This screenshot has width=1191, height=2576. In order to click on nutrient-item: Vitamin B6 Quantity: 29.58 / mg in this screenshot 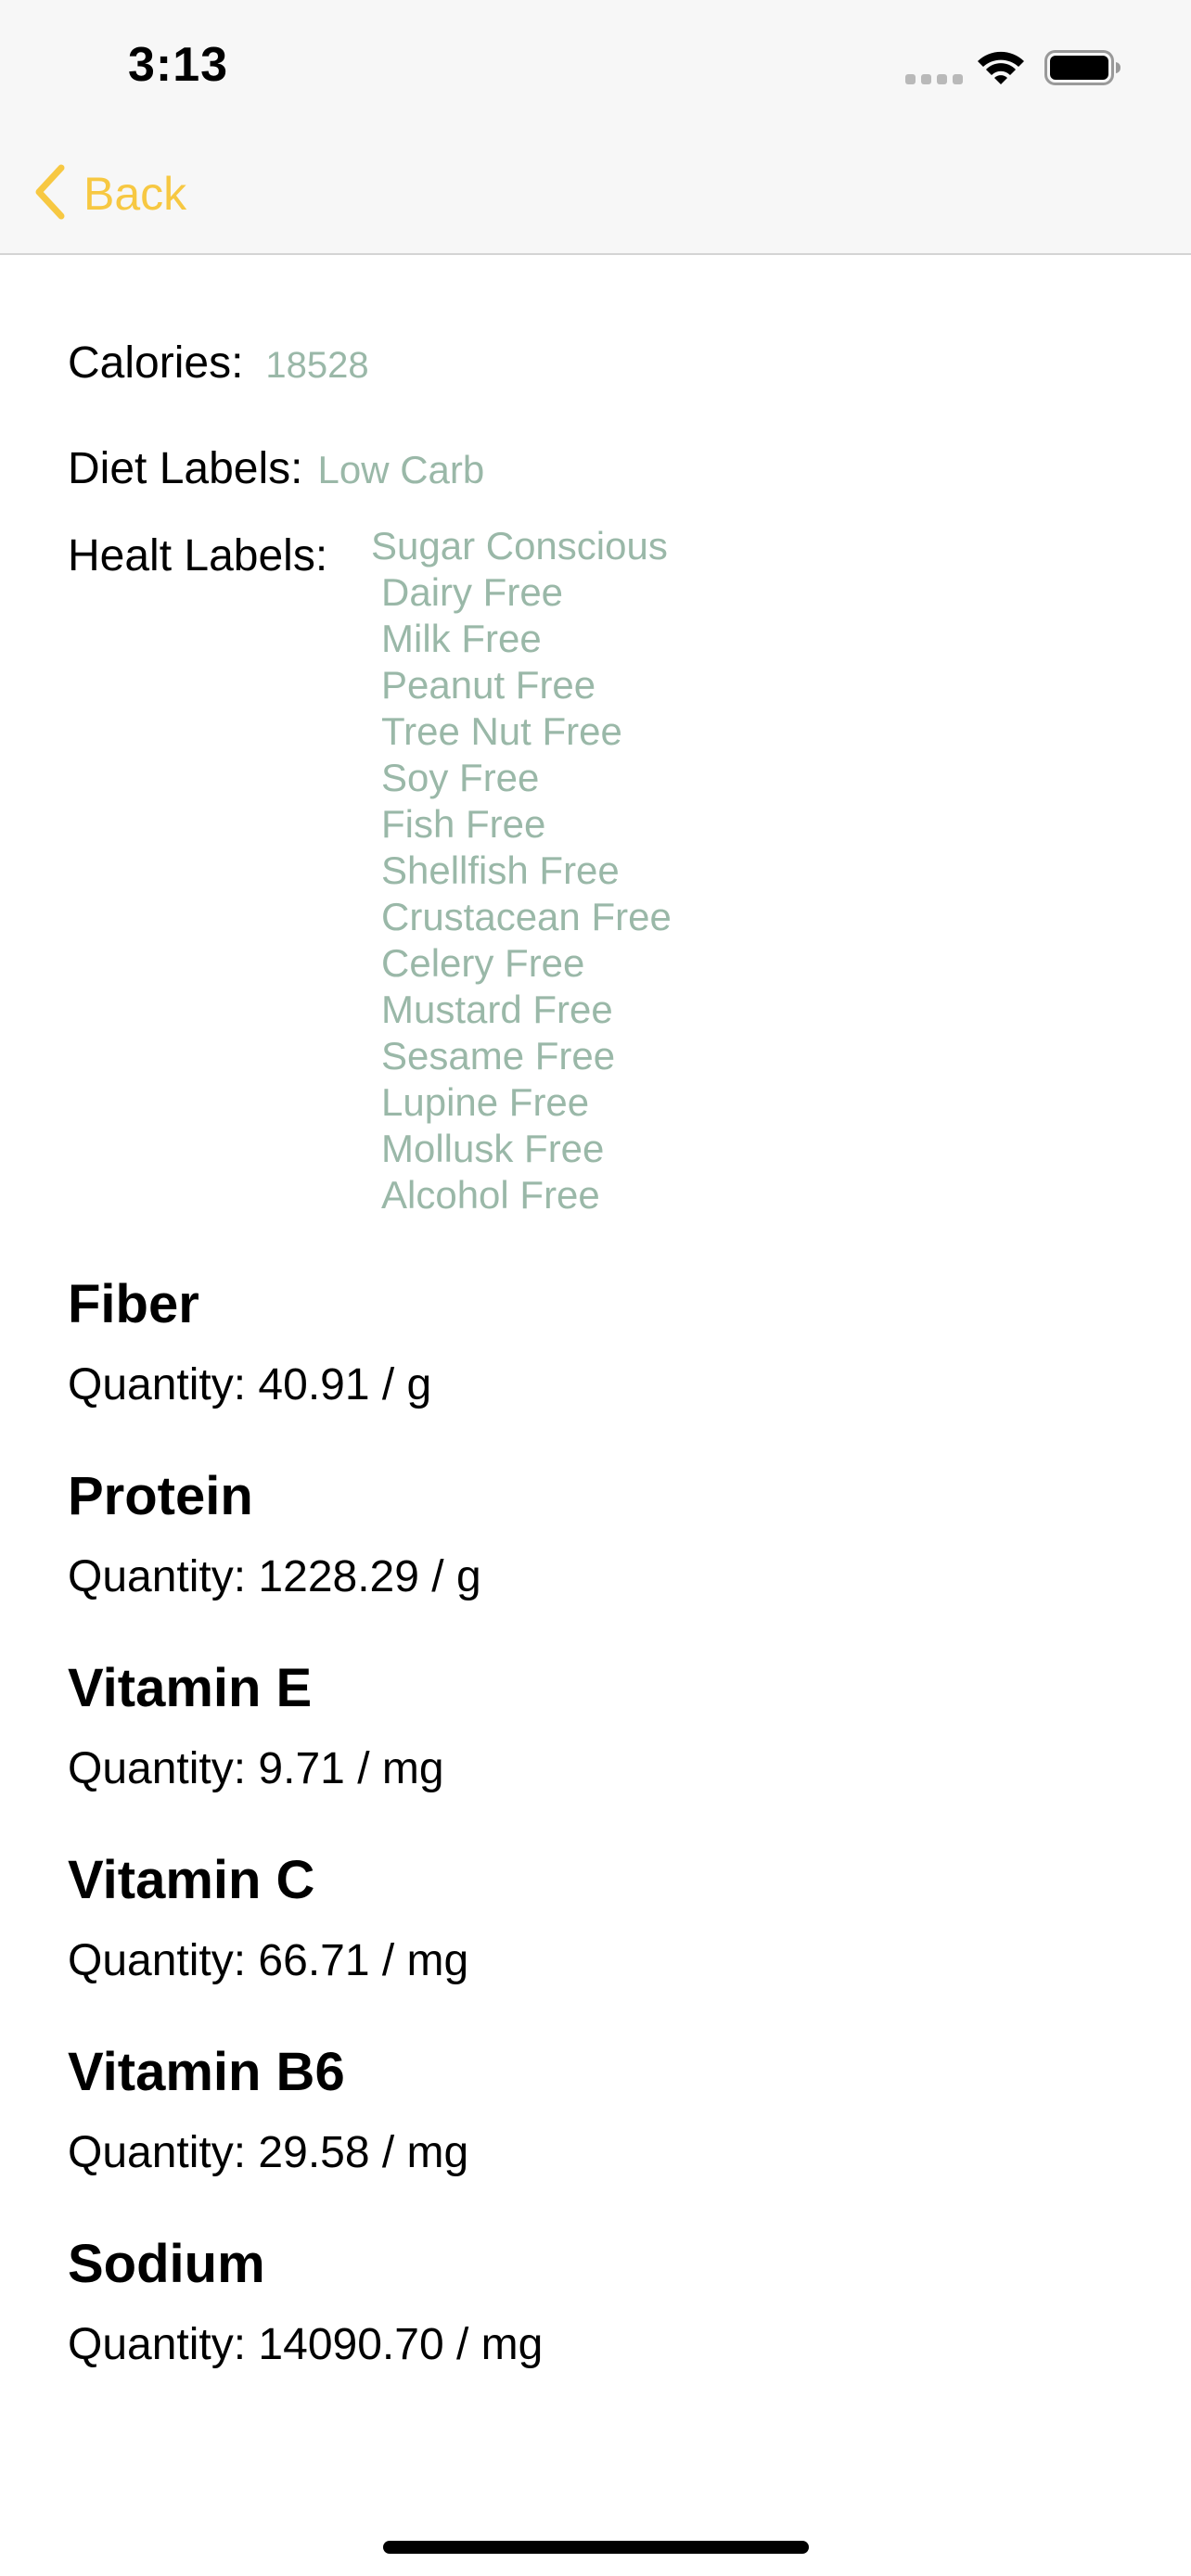, I will do `click(268, 2111)`.